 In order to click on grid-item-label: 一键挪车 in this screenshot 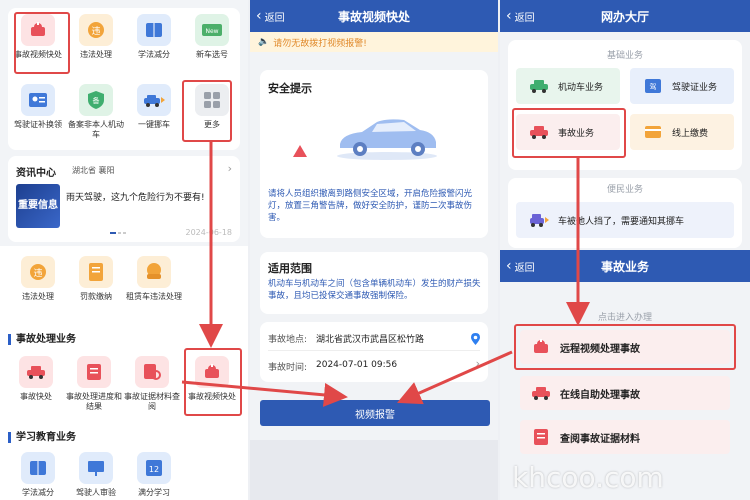, I will do `click(154, 124)`.